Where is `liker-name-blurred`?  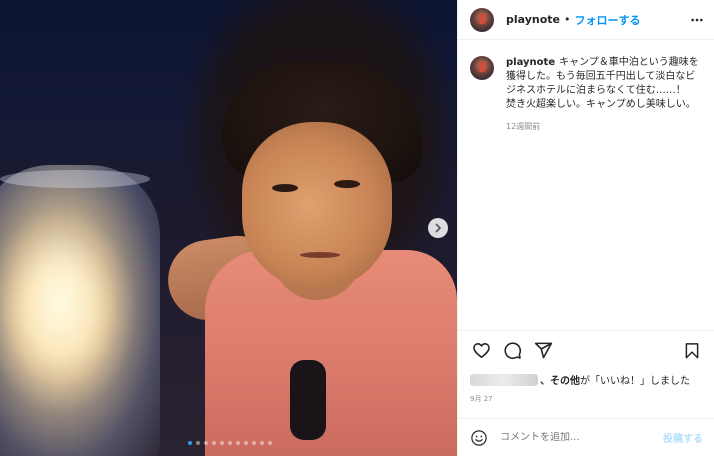
liker-name-blurred is located at coordinates (504, 379).